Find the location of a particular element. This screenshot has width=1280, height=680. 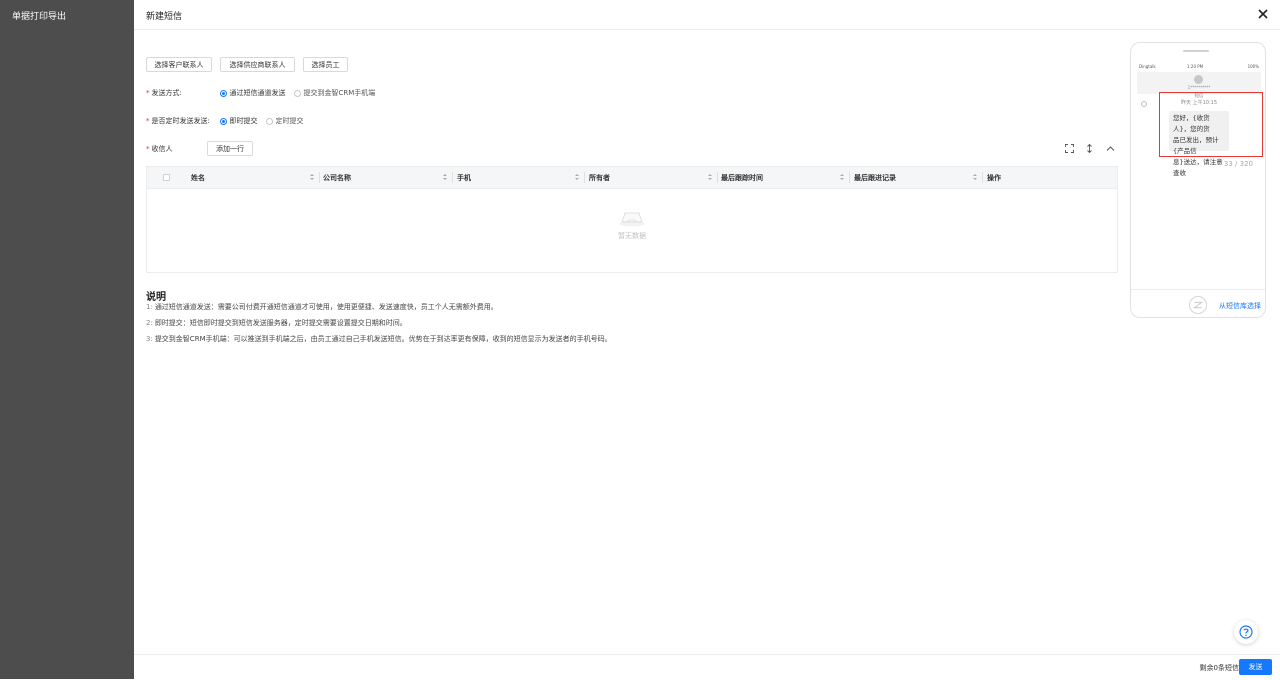

sms-template-icon is located at coordinates (1198, 305).